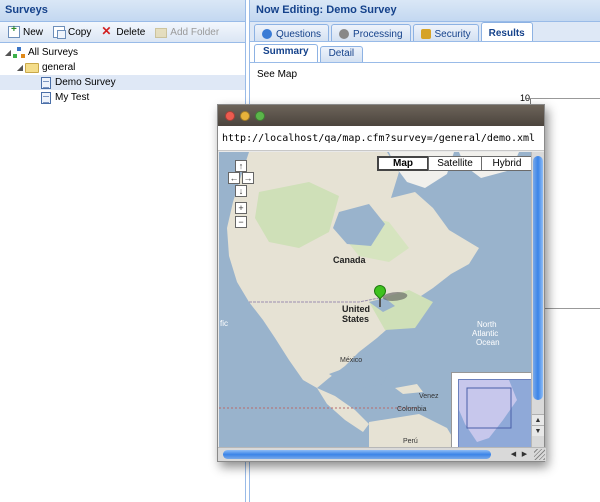 The height and width of the screenshot is (502, 600). Describe the element at coordinates (487, 324) in the screenshot. I see `label-north-atlantic-1: North` at that location.